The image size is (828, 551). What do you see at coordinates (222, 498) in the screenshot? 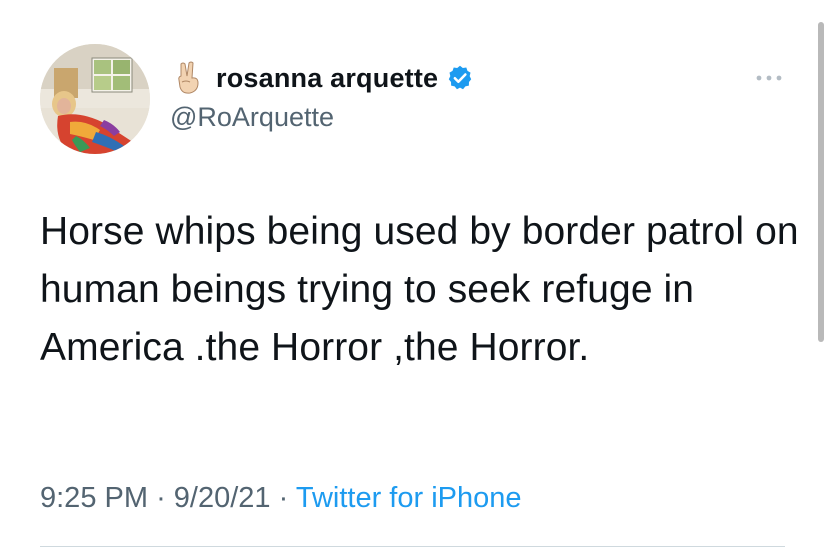
I see `tweet-date: 9/20/21` at bounding box center [222, 498].